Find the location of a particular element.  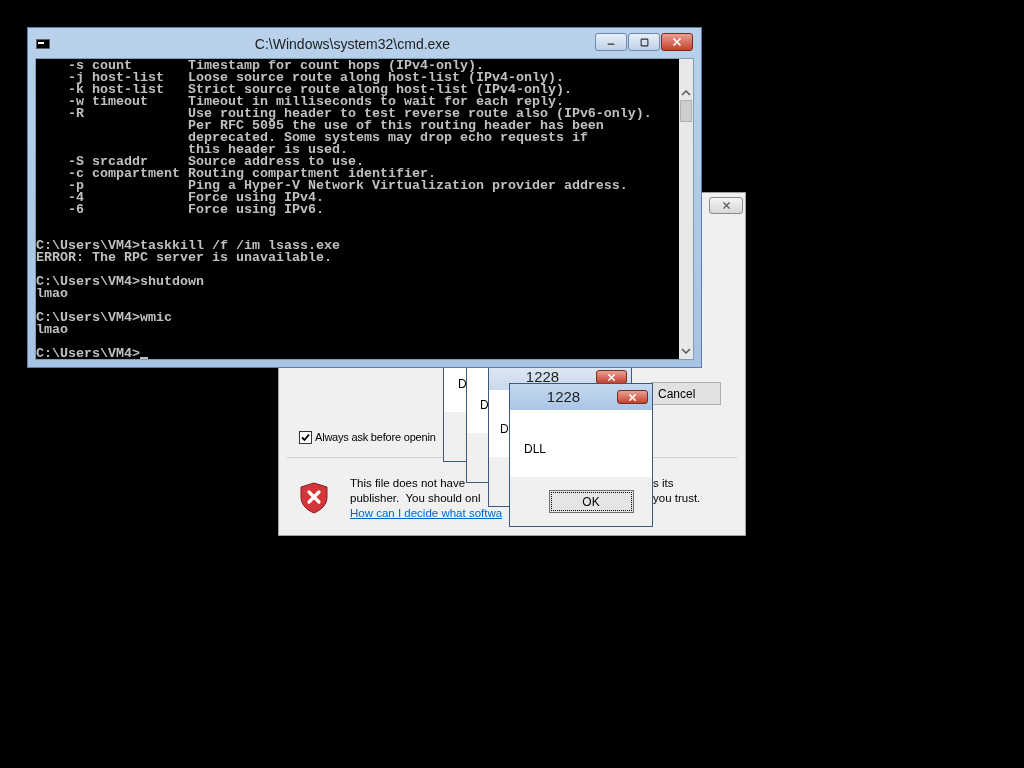

cancel-button: Cancel is located at coordinates (686, 393).